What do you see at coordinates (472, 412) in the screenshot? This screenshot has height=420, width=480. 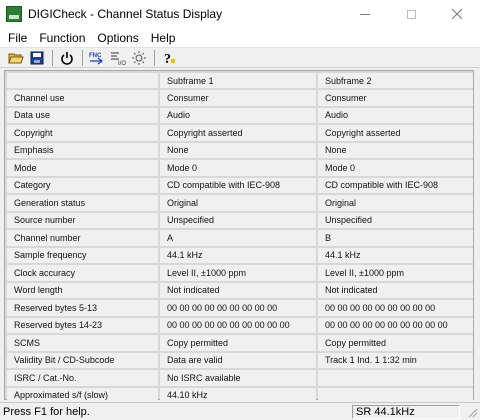 I see `resize-grip-icon` at bounding box center [472, 412].